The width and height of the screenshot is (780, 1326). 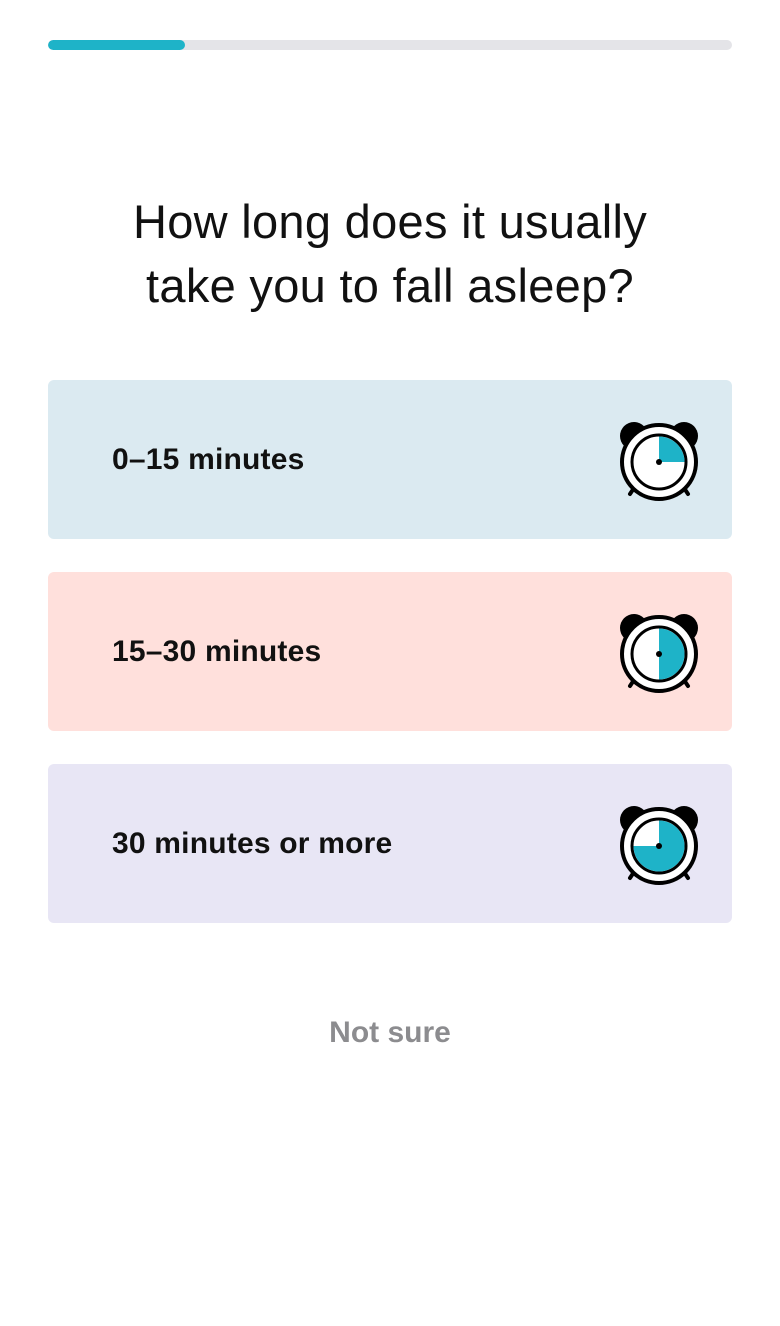 What do you see at coordinates (217, 651) in the screenshot?
I see `option-label: 15–30 minutes` at bounding box center [217, 651].